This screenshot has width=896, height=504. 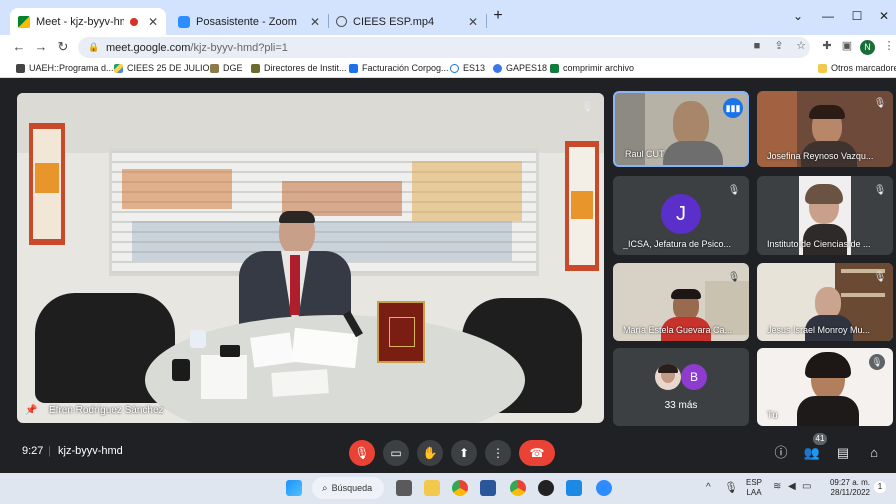 I want to click on language-indicator: ESP LAA, so click(x=754, y=488).